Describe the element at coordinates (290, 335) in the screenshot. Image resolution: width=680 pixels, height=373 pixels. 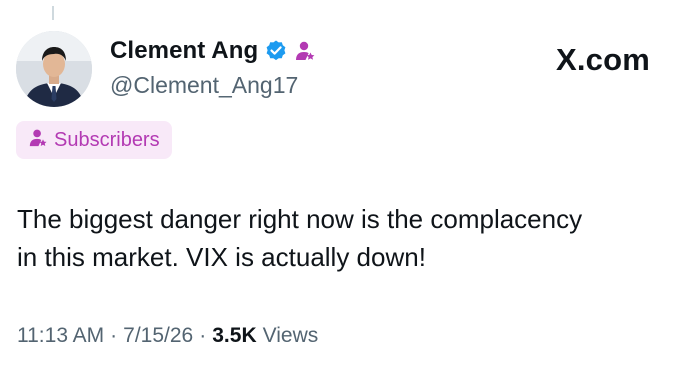
I see `views-label: Views` at that location.